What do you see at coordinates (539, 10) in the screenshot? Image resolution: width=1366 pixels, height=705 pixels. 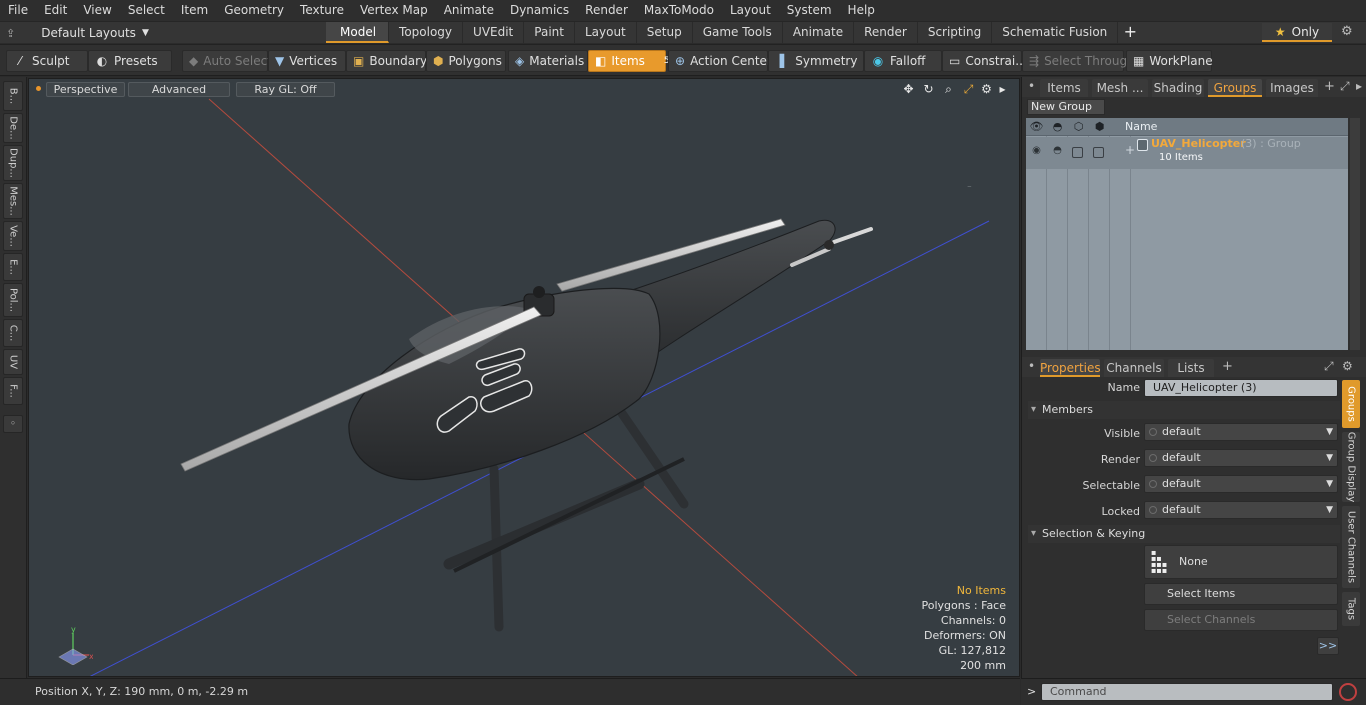 I see `menu-dynamics: Dynamics` at bounding box center [539, 10].